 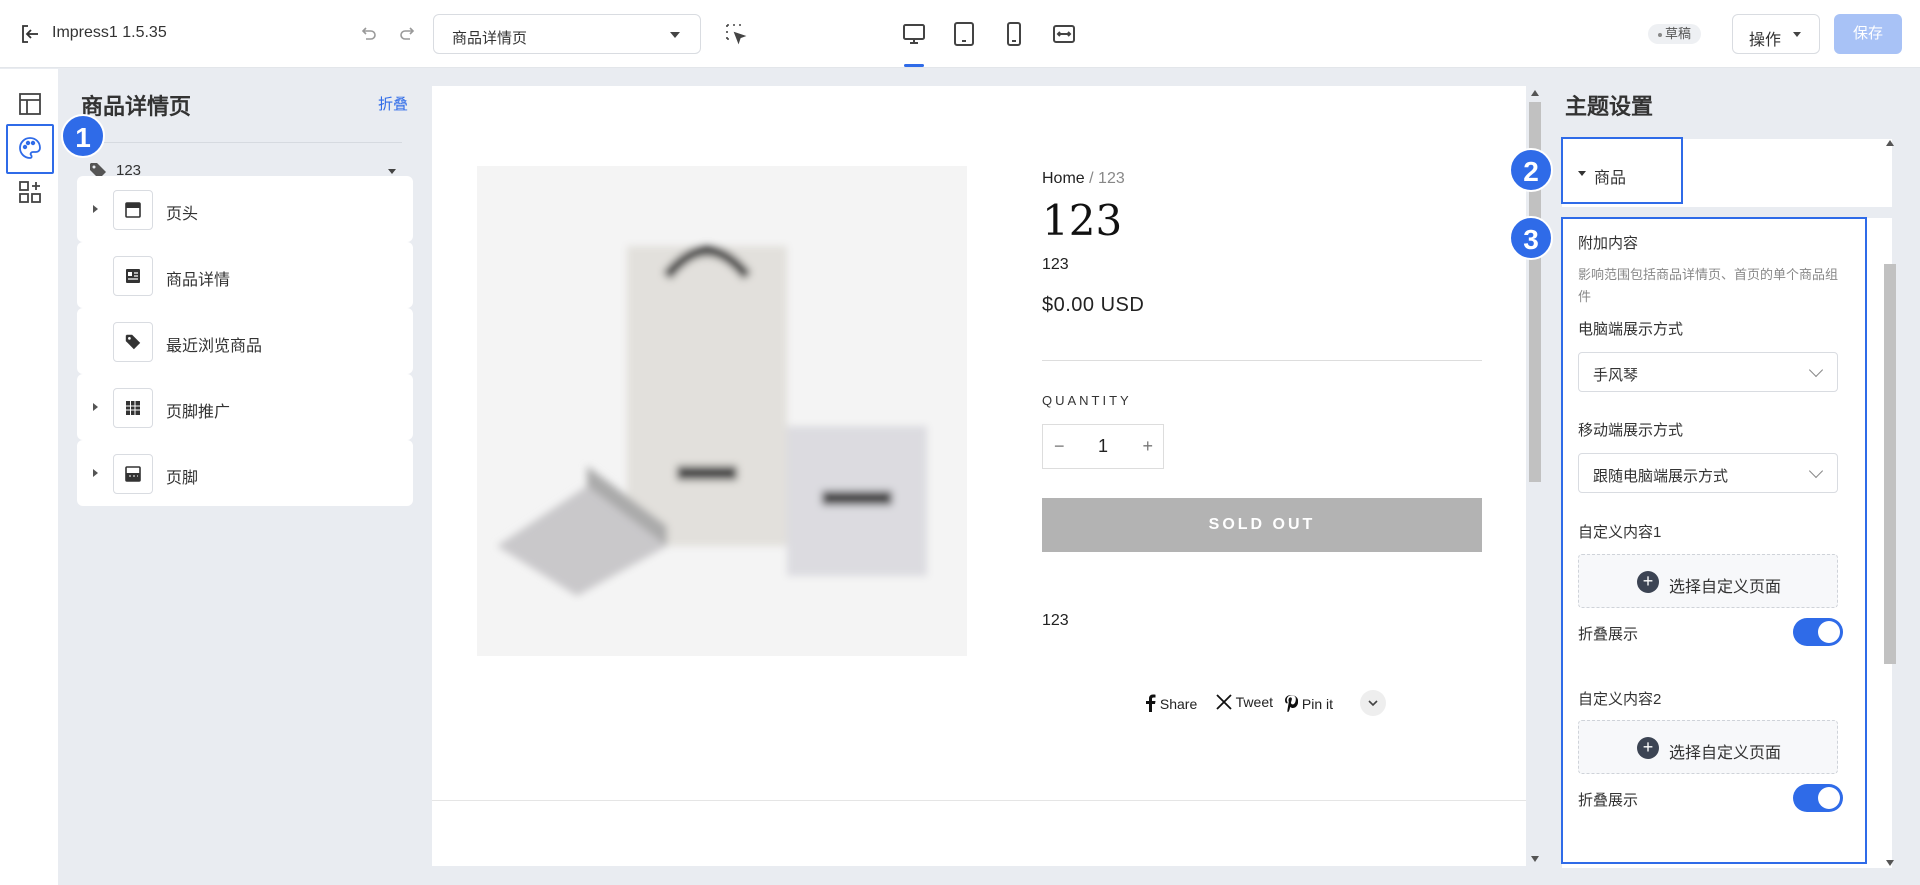 What do you see at coordinates (1055, 620) in the screenshot?
I see `product-description: 123` at bounding box center [1055, 620].